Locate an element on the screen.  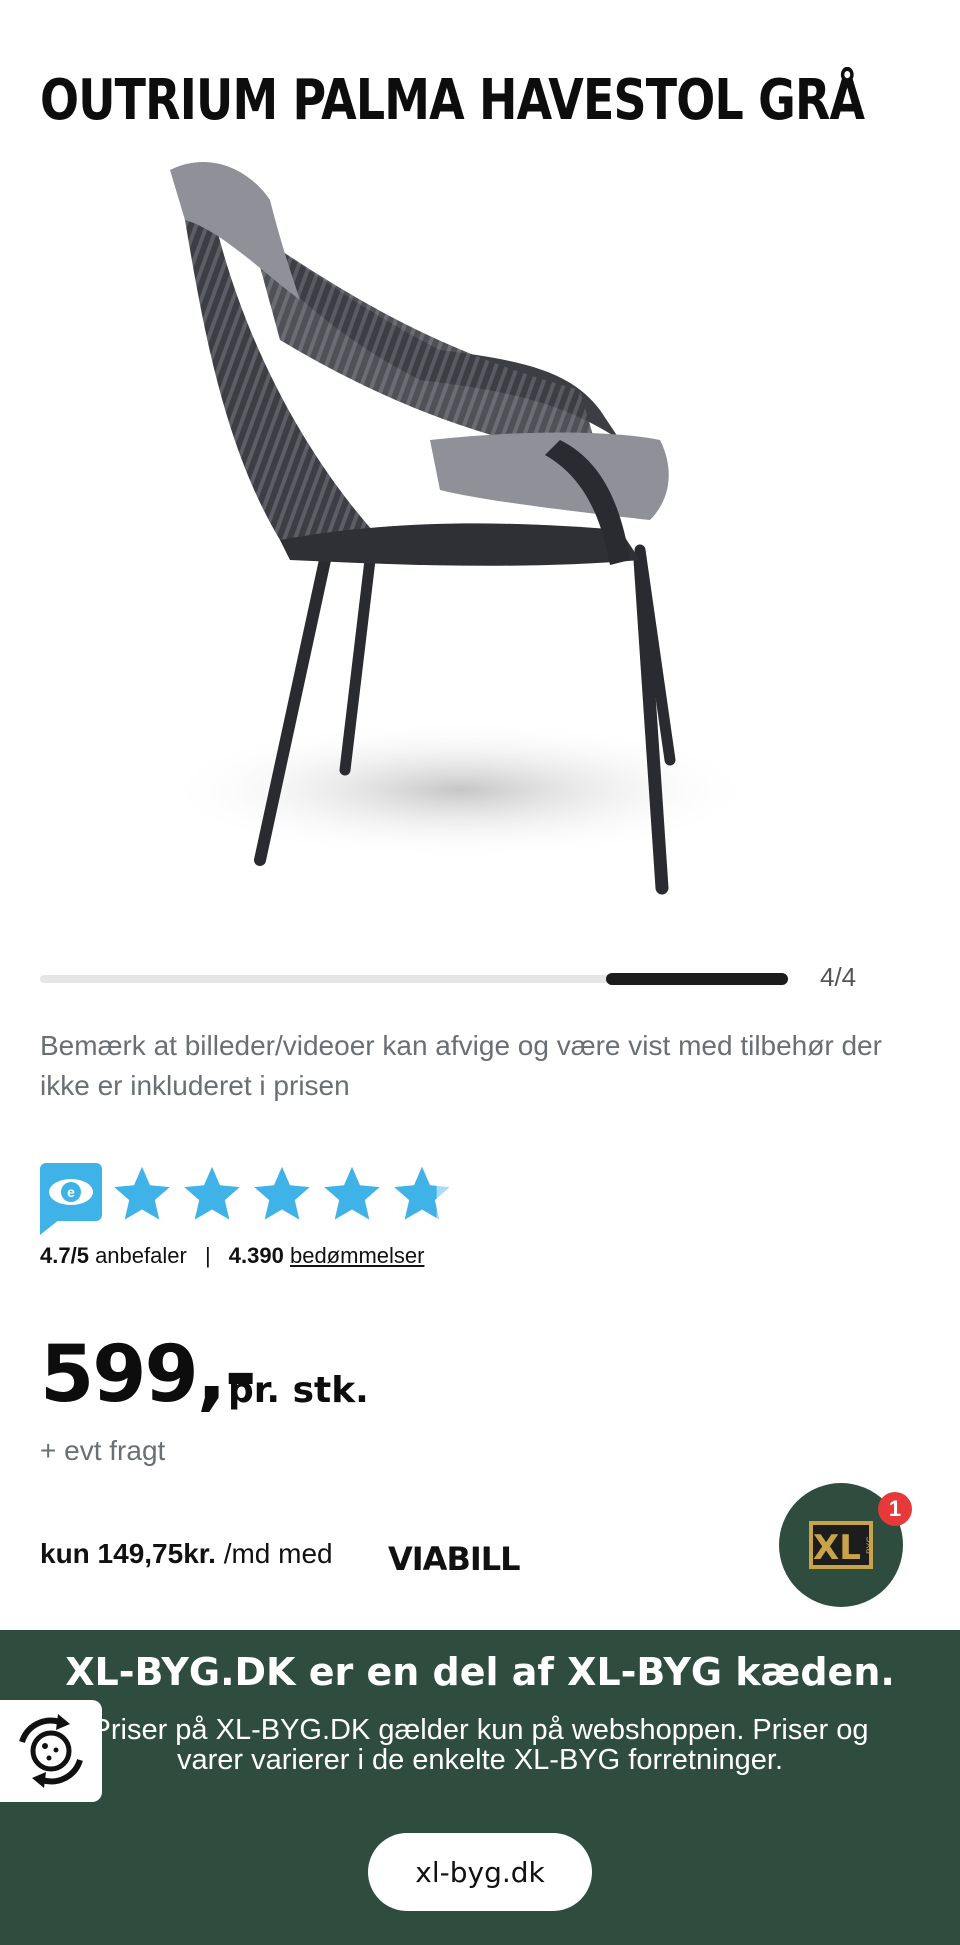
eye-review-icon: e is located at coordinates (71, 1199).